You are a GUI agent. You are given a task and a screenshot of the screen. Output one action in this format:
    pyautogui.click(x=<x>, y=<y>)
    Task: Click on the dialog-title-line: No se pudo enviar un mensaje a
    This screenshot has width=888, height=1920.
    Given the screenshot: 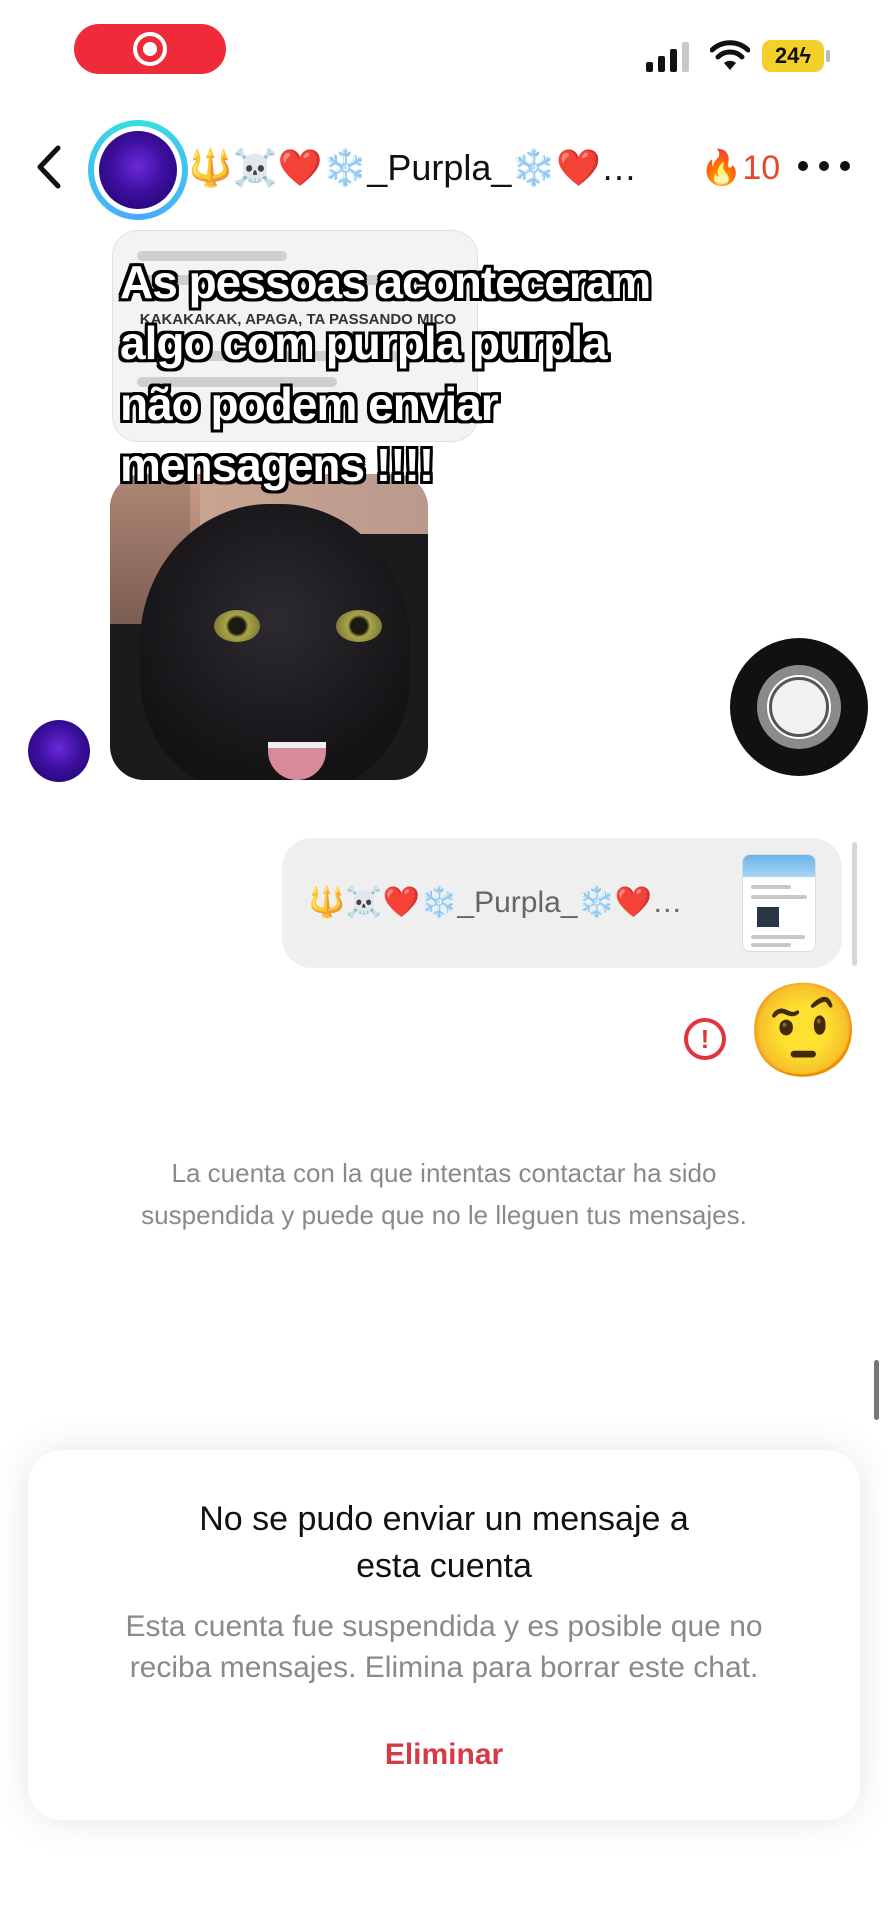 What is the action you would take?
    pyautogui.click(x=444, y=1519)
    